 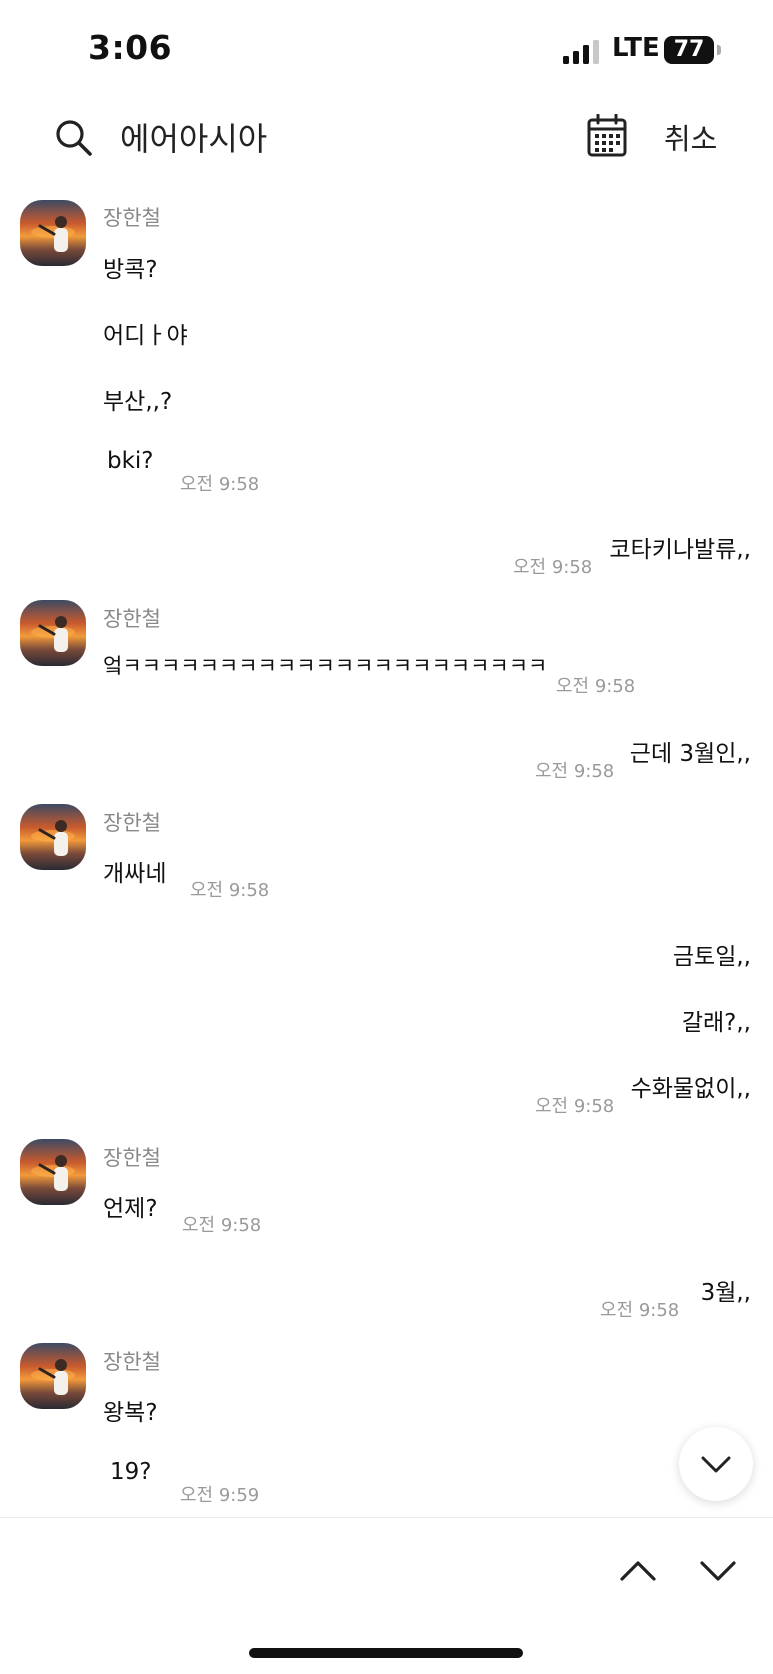 I want to click on scroll-to-bottom-button, so click(x=716, y=1464).